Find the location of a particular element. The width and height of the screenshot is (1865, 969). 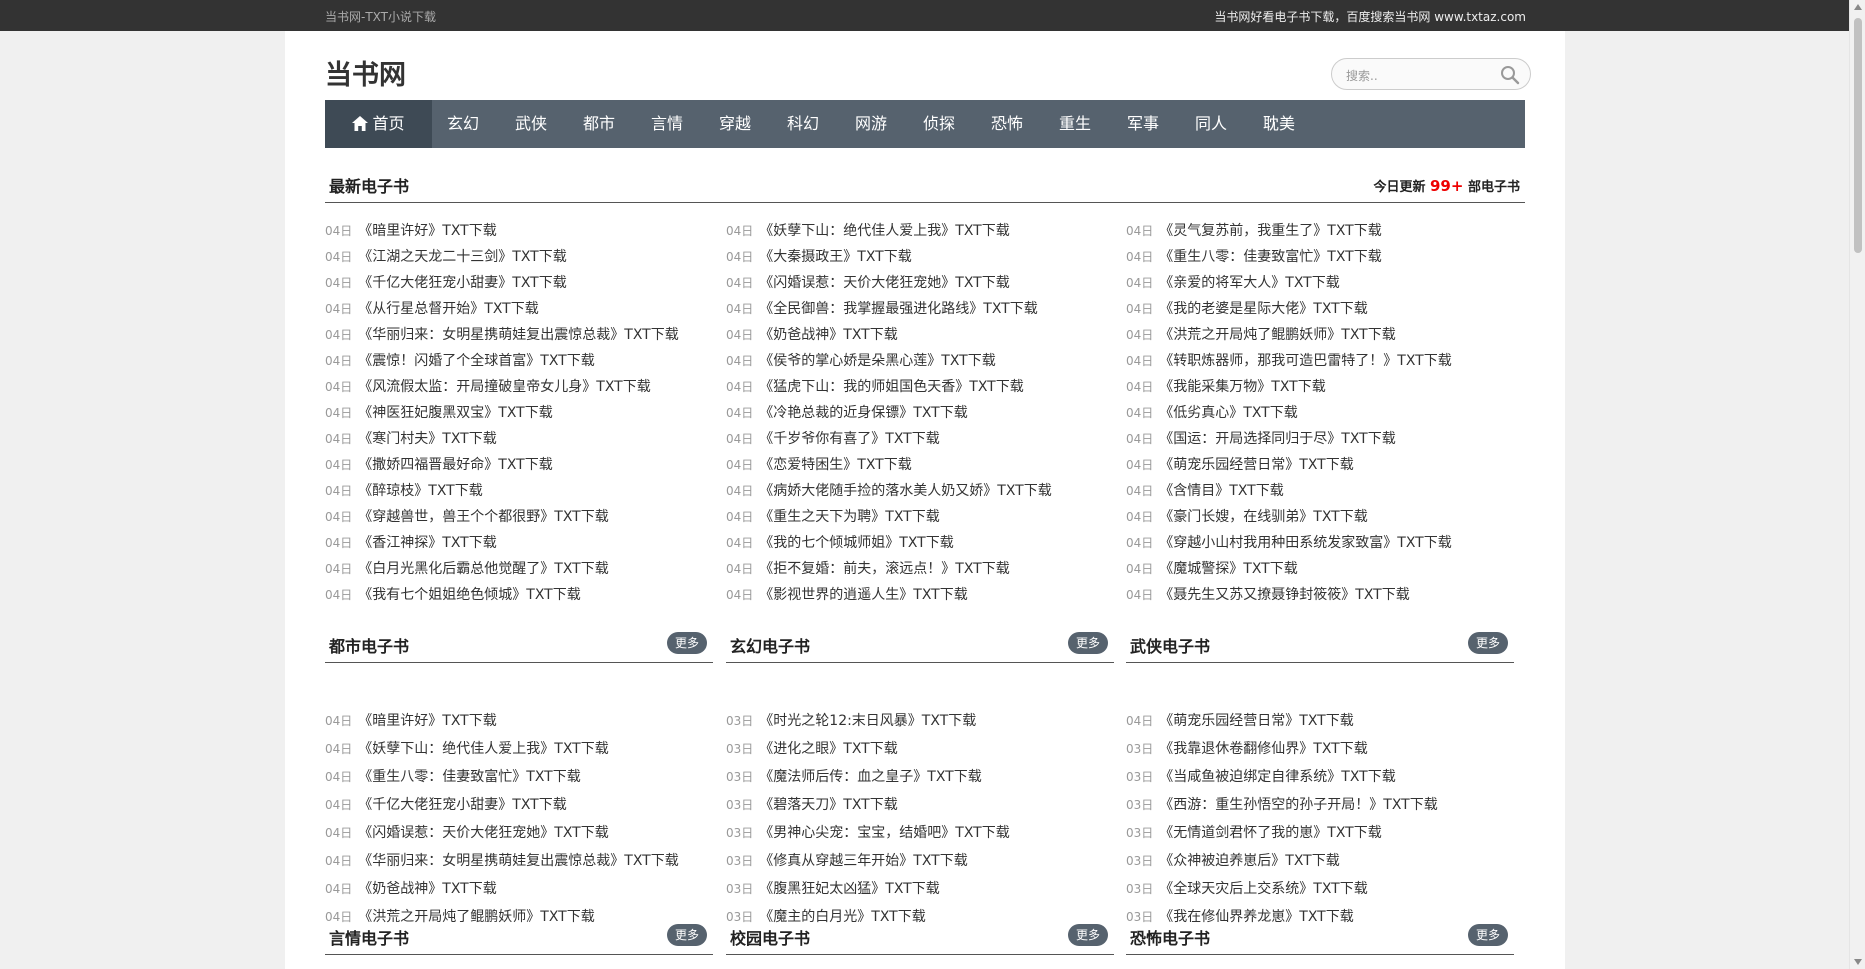

nav-item-0: 玄幻 is located at coordinates (463, 124).